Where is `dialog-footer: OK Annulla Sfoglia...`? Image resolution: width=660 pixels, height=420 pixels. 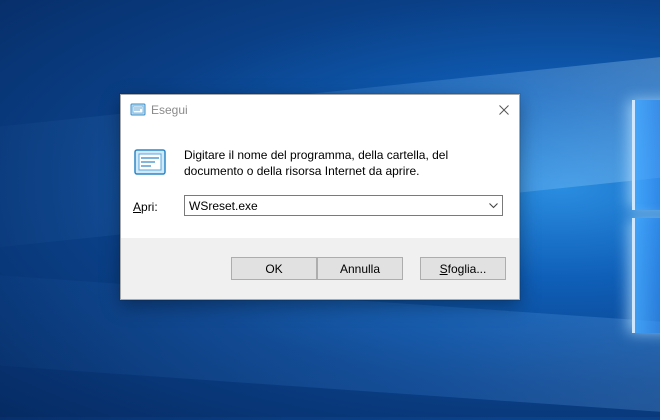
dialog-footer: OK Annulla Sfoglia... is located at coordinates (320, 268).